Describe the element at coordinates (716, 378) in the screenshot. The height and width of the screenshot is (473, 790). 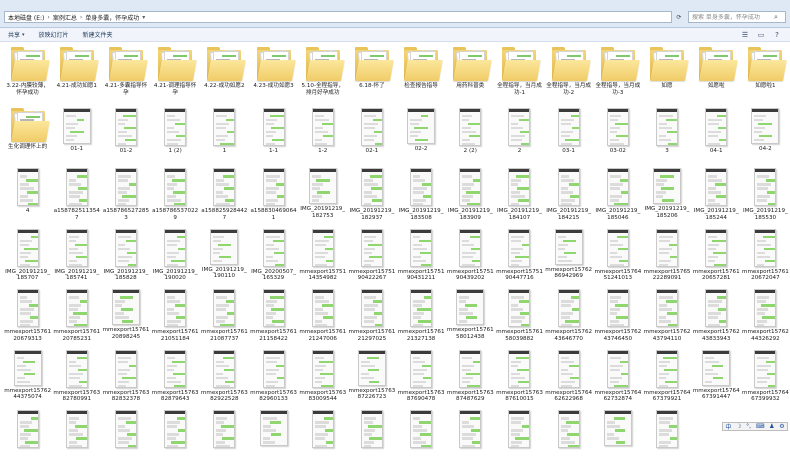
I see `image-file-item: mmexport1576467391447` at that location.